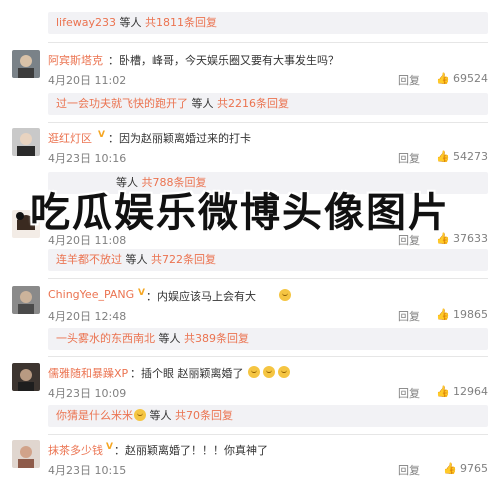 The height and width of the screenshot is (480, 500). I want to click on comment-username: ChingYee_PANG, so click(91, 294).